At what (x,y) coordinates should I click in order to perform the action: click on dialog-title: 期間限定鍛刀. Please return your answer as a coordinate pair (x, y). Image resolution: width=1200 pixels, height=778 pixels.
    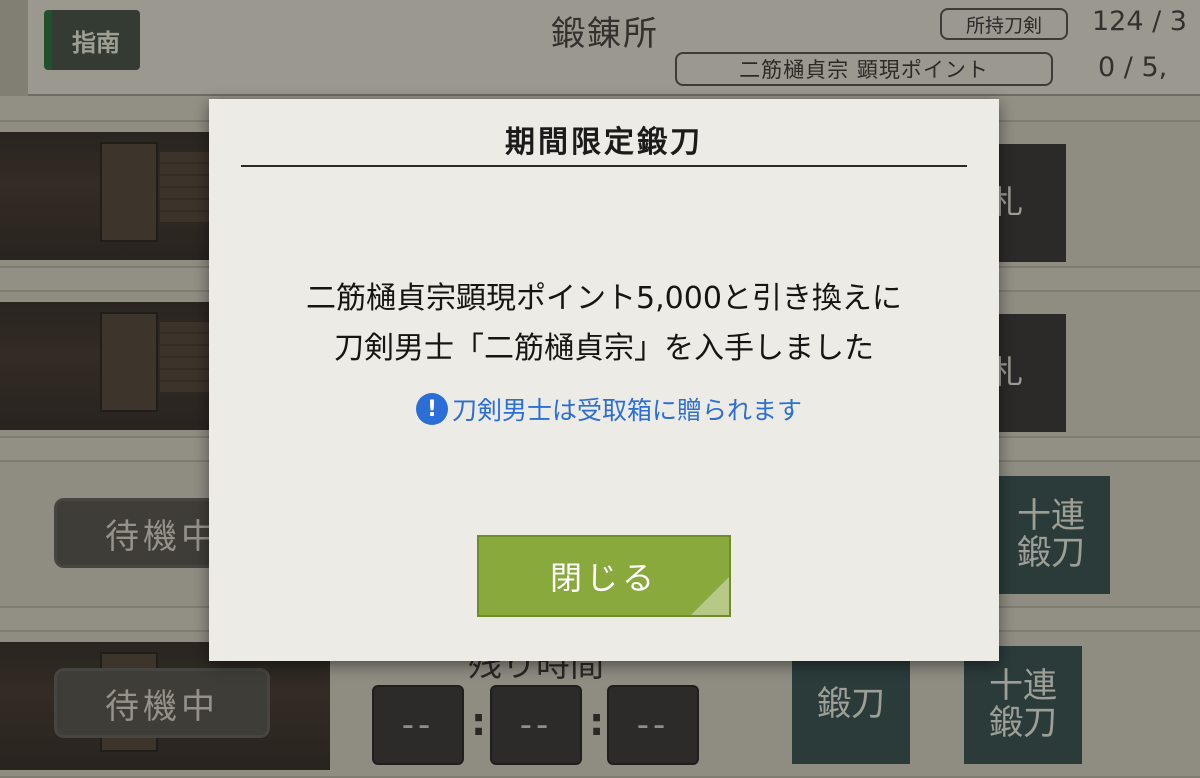
    Looking at the image, I should click on (604, 142).